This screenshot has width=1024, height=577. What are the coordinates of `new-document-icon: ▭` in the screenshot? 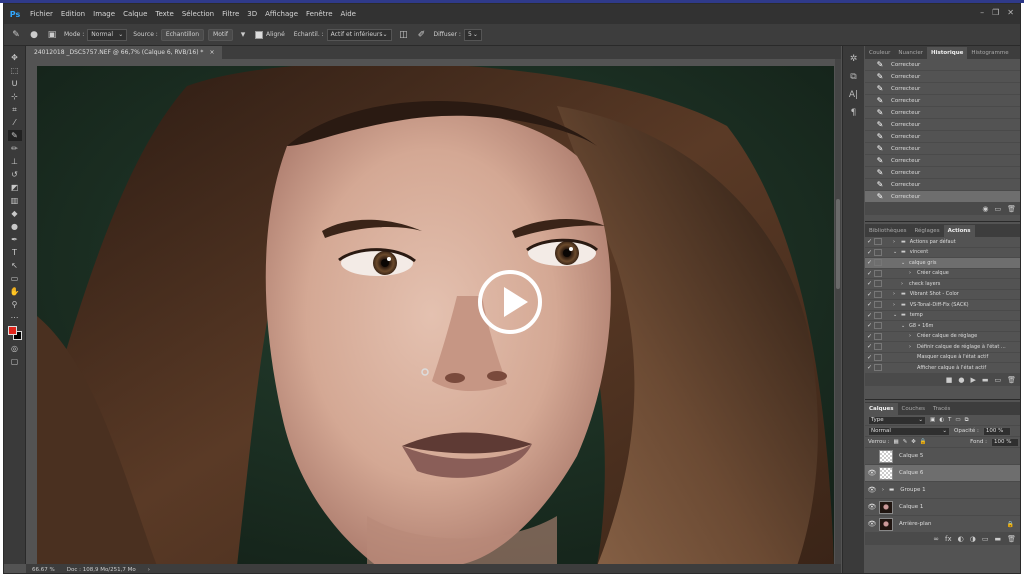 It's located at (997, 209).